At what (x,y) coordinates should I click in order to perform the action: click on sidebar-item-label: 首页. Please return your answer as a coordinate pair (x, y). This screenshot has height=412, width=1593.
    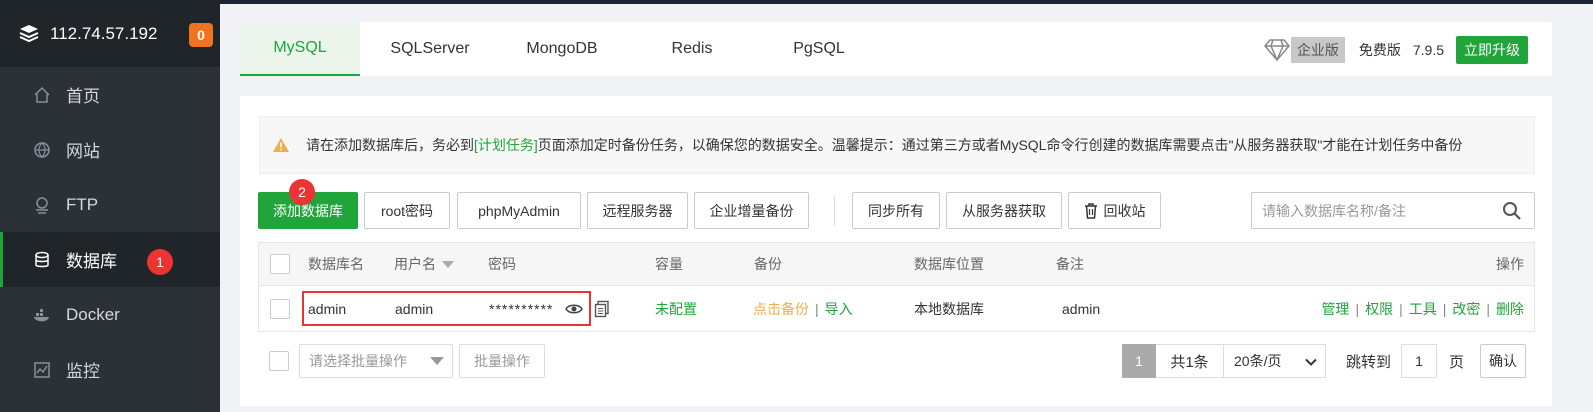
    Looking at the image, I should click on (83, 96).